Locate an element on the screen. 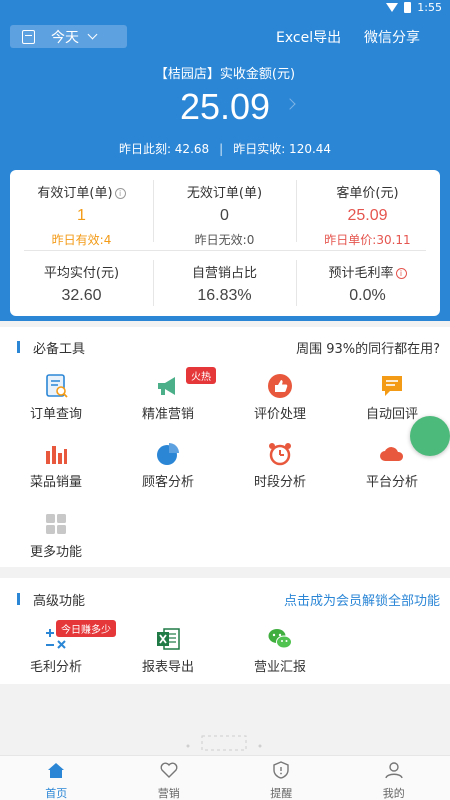  tab-reminders: 提醒 is located at coordinates (281, 778).